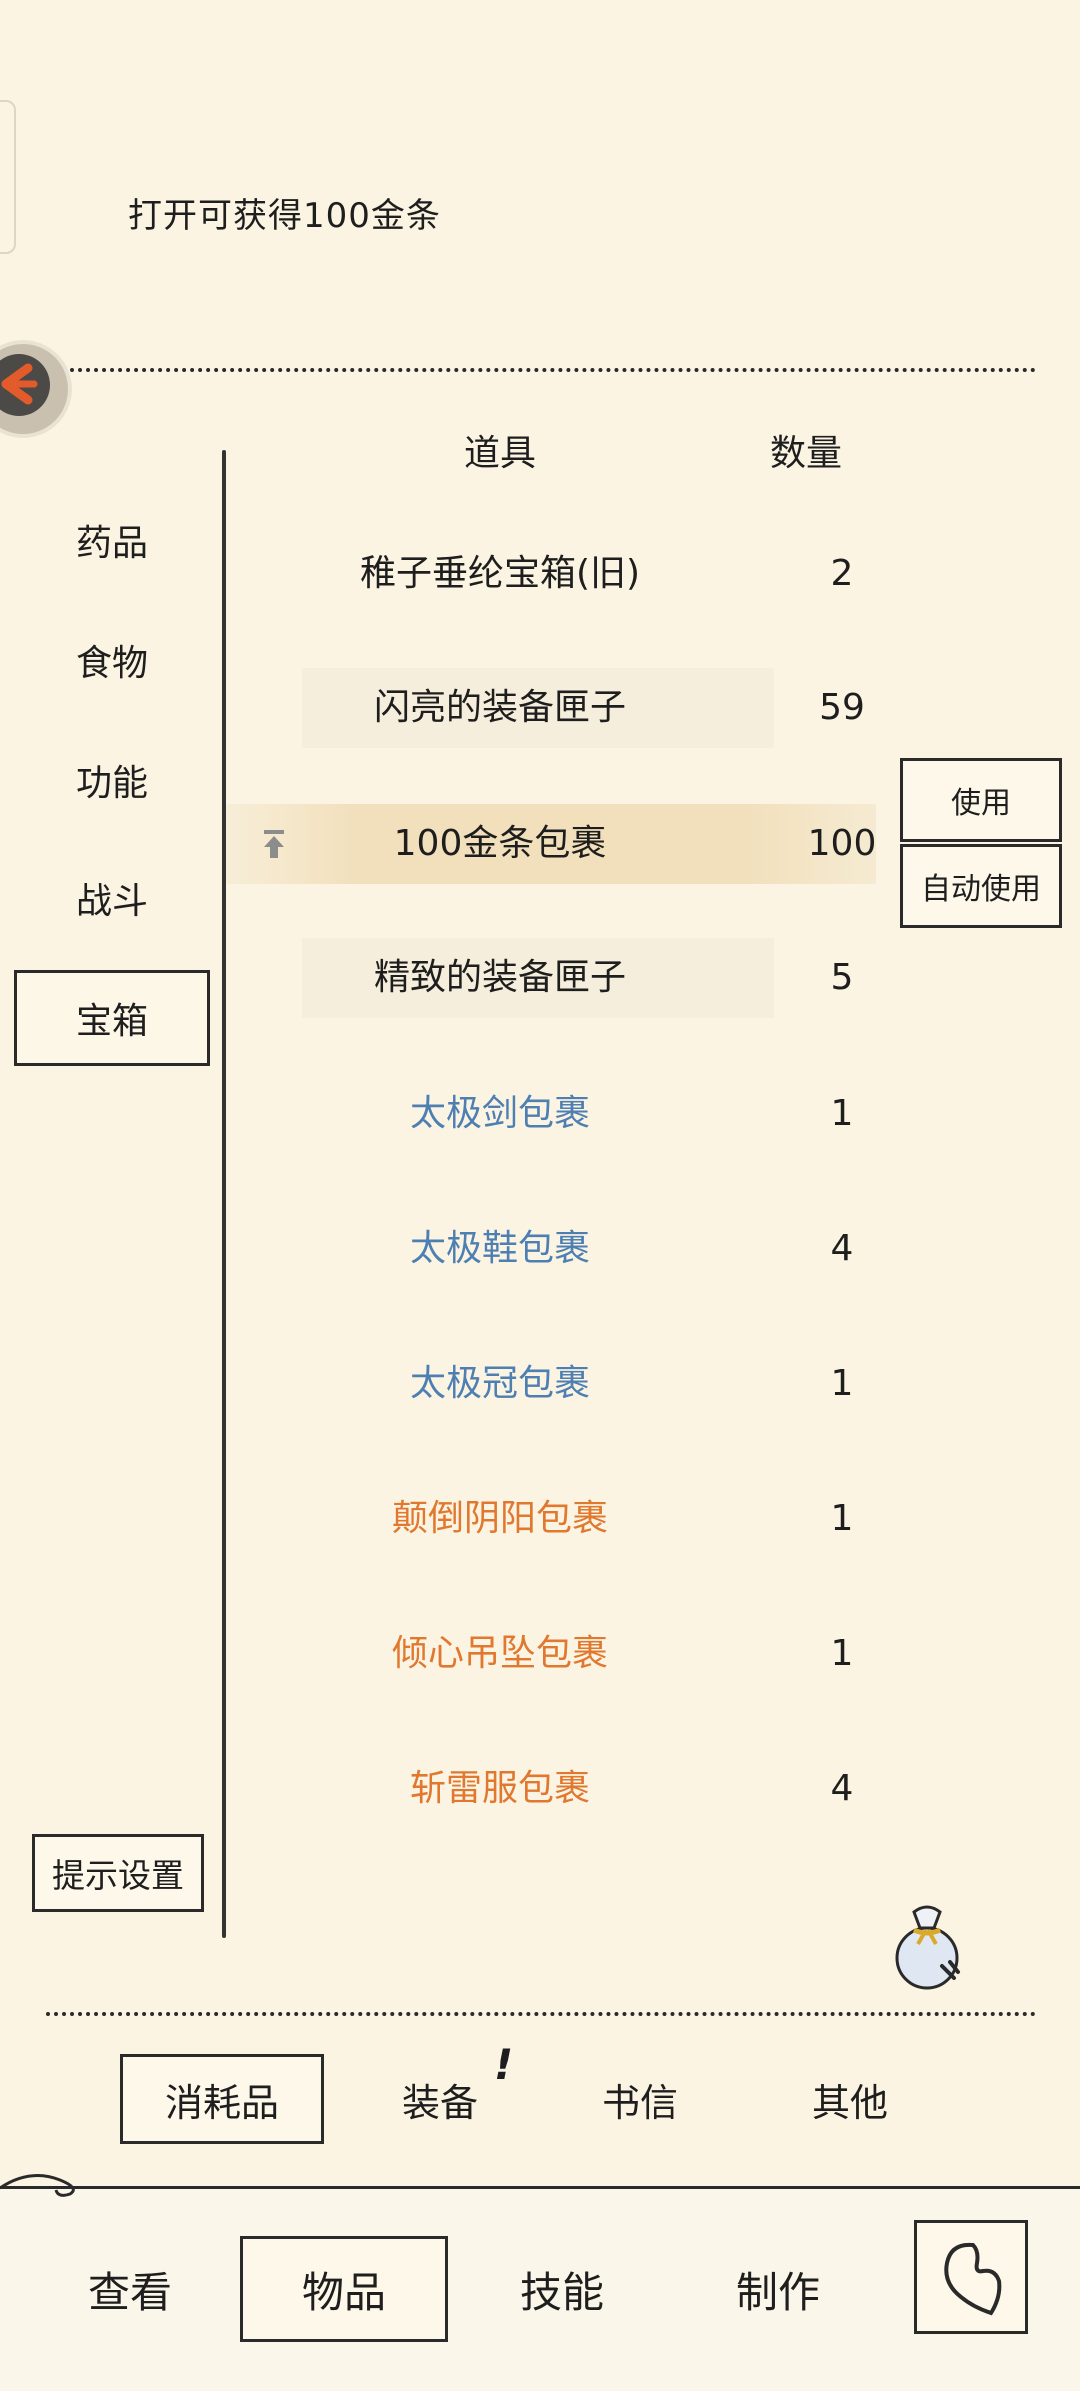 Image resolution: width=1080 pixels, height=2391 pixels. I want to click on item-quantity: 100, so click(842, 843).